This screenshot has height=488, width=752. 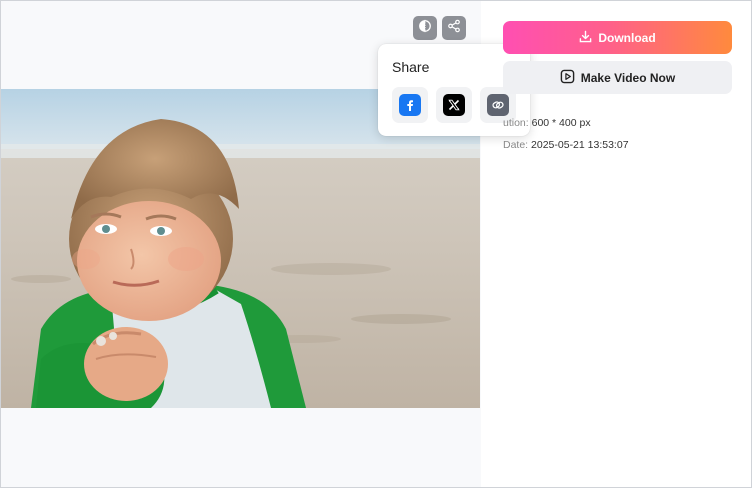 I want to click on download-button: Download, so click(x=617, y=37).